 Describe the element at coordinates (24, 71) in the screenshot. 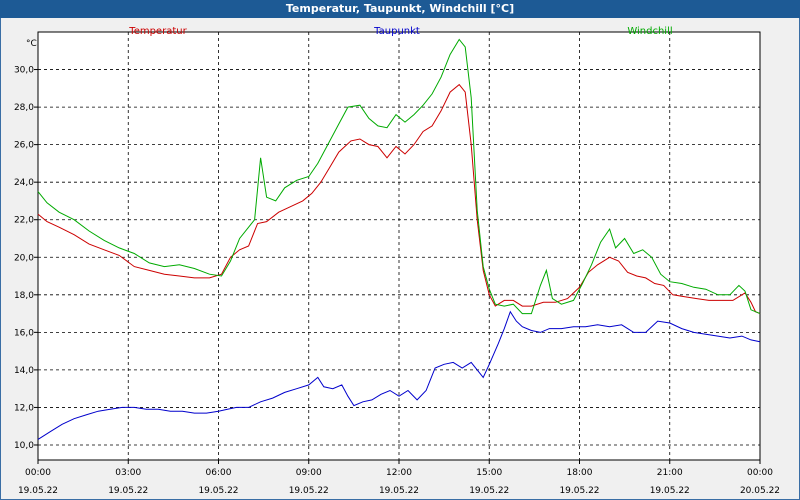

I see `y-tick-label: 30,0` at that location.